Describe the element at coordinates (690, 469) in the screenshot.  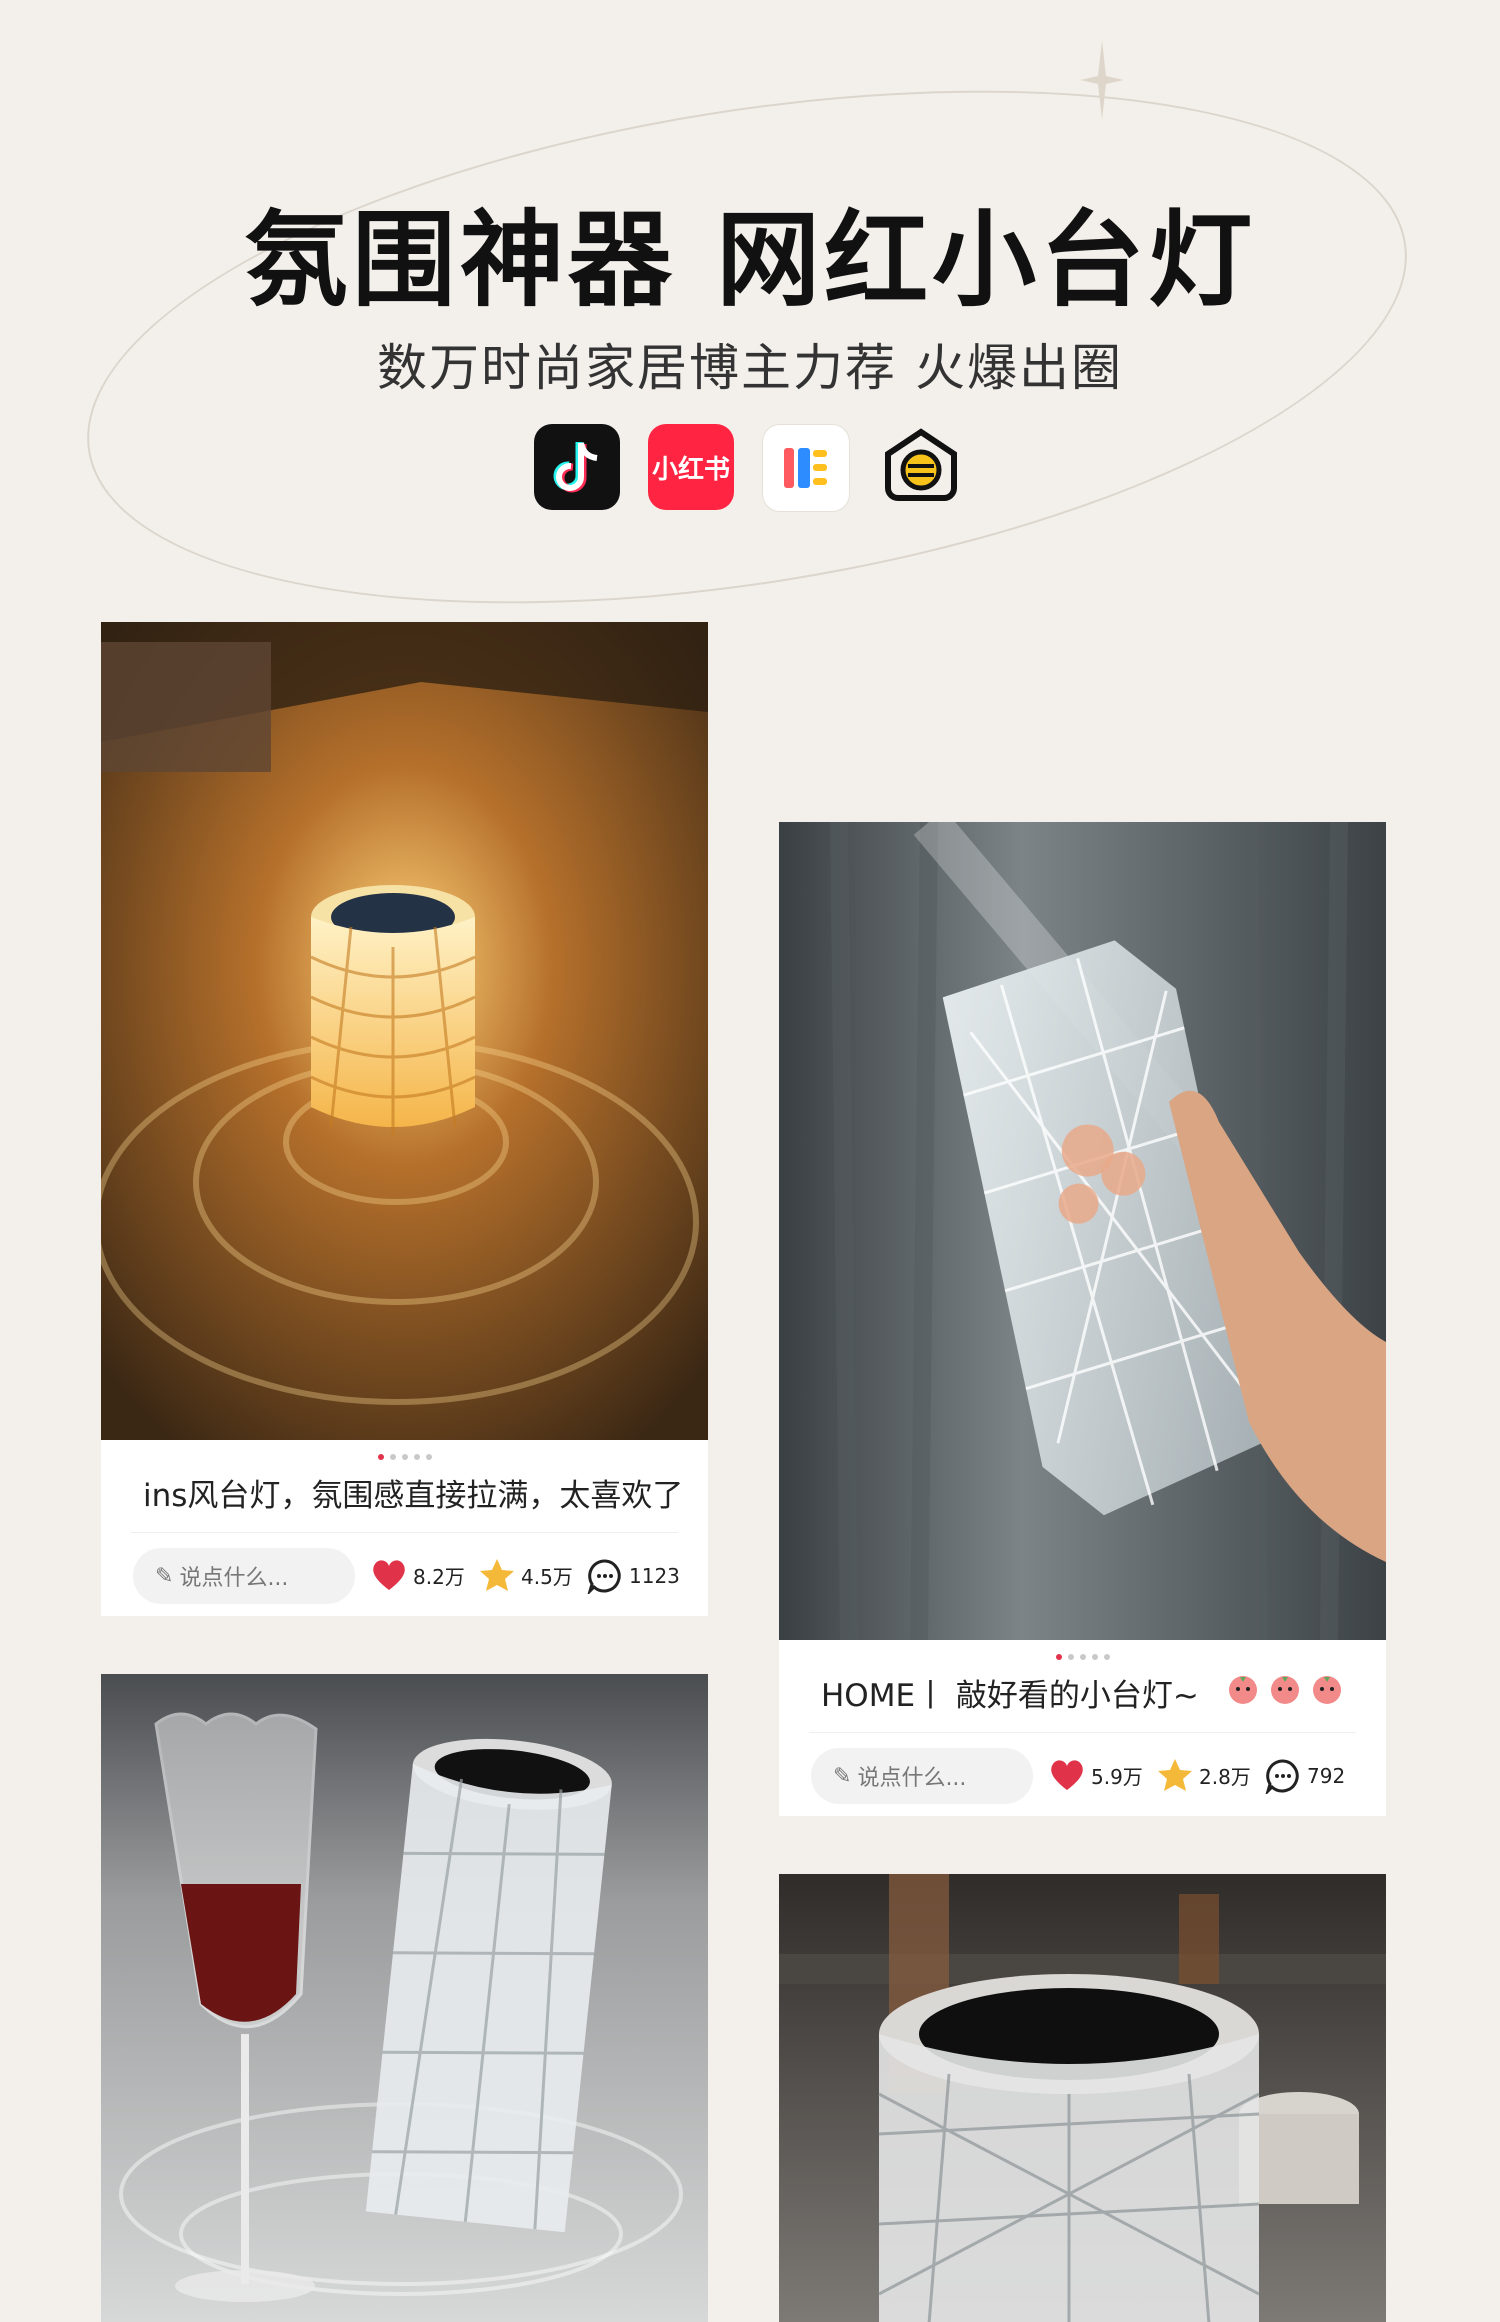
I see `xiaohongshu-logo-text: 小红书` at that location.